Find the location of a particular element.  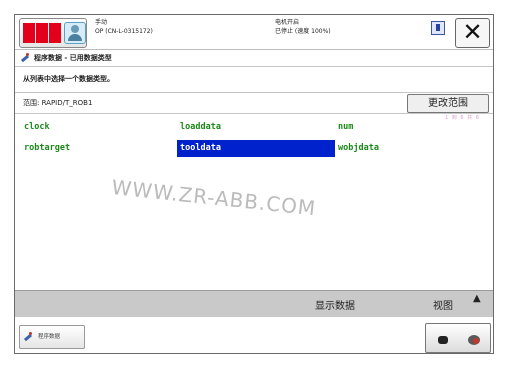

data-type-item: num is located at coordinates (391, 127).